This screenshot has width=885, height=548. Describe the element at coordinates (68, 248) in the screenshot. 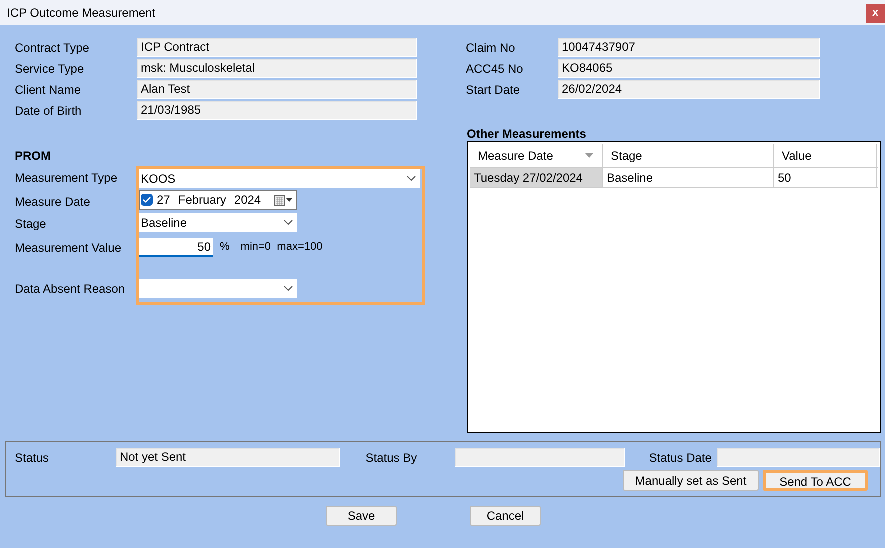

I see `field-label: Measurement Value` at that location.